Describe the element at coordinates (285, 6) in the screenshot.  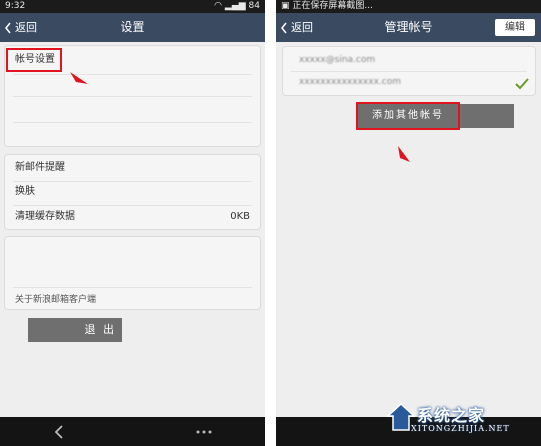
I see `screenshot-icon: ▣` at that location.